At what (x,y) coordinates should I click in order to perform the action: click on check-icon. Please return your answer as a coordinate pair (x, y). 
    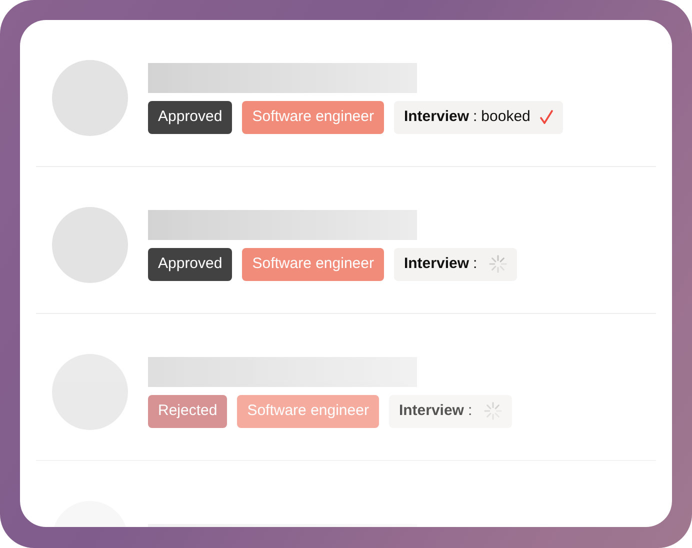
    Looking at the image, I should click on (547, 117).